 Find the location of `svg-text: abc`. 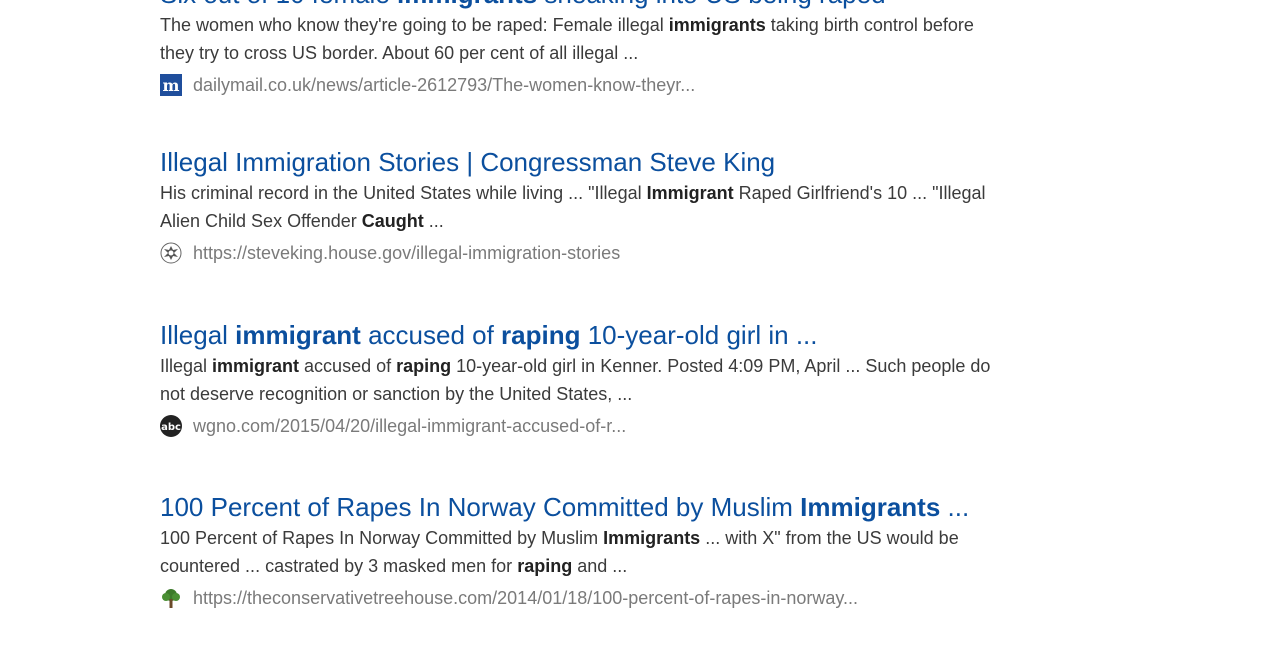

svg-text: abc is located at coordinates (171, 427).